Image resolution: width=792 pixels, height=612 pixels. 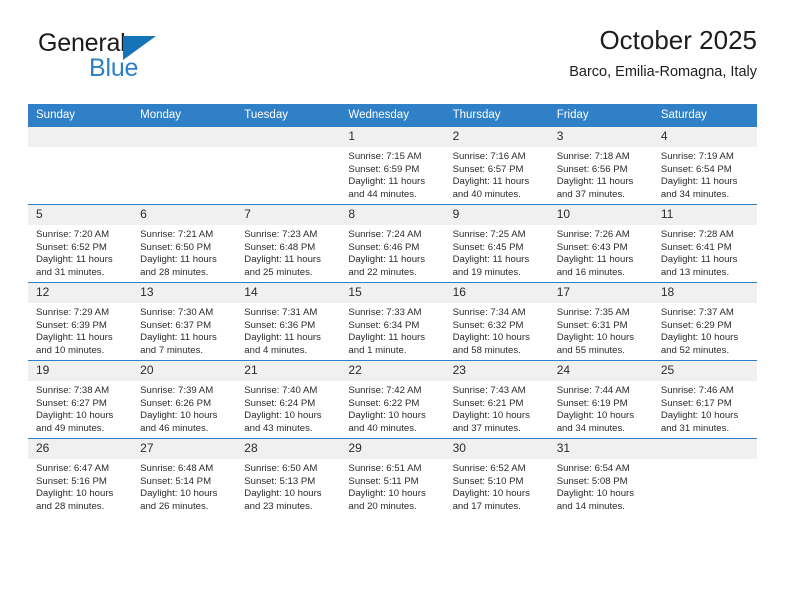 I want to click on sunrise-time: Sunrise: 7:26 AM, so click(x=593, y=234).